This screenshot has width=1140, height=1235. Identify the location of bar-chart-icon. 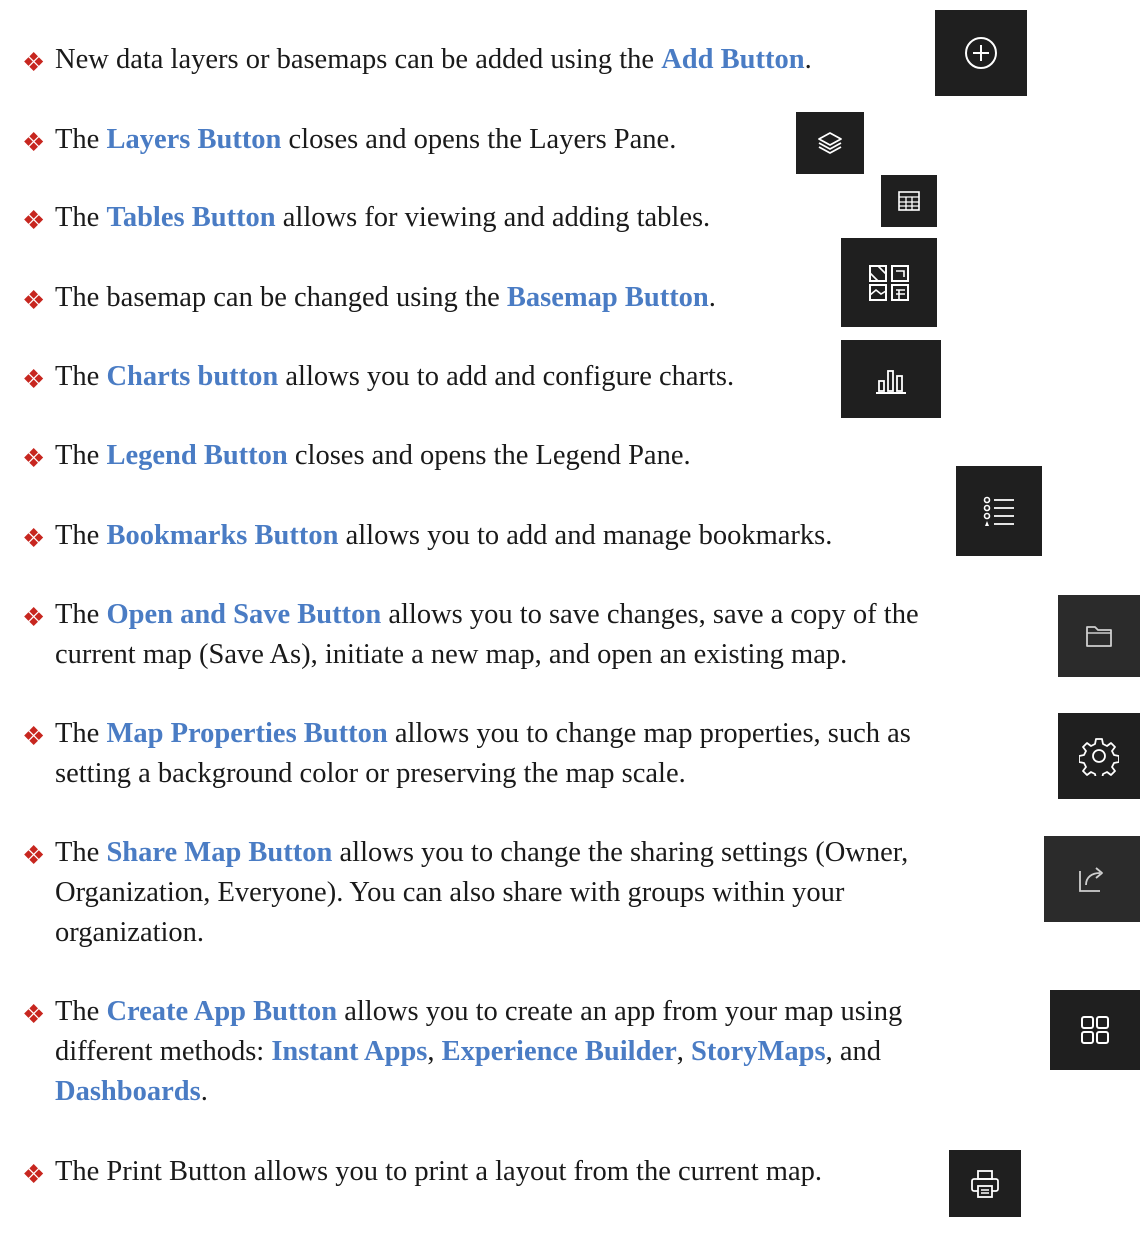
(891, 379).